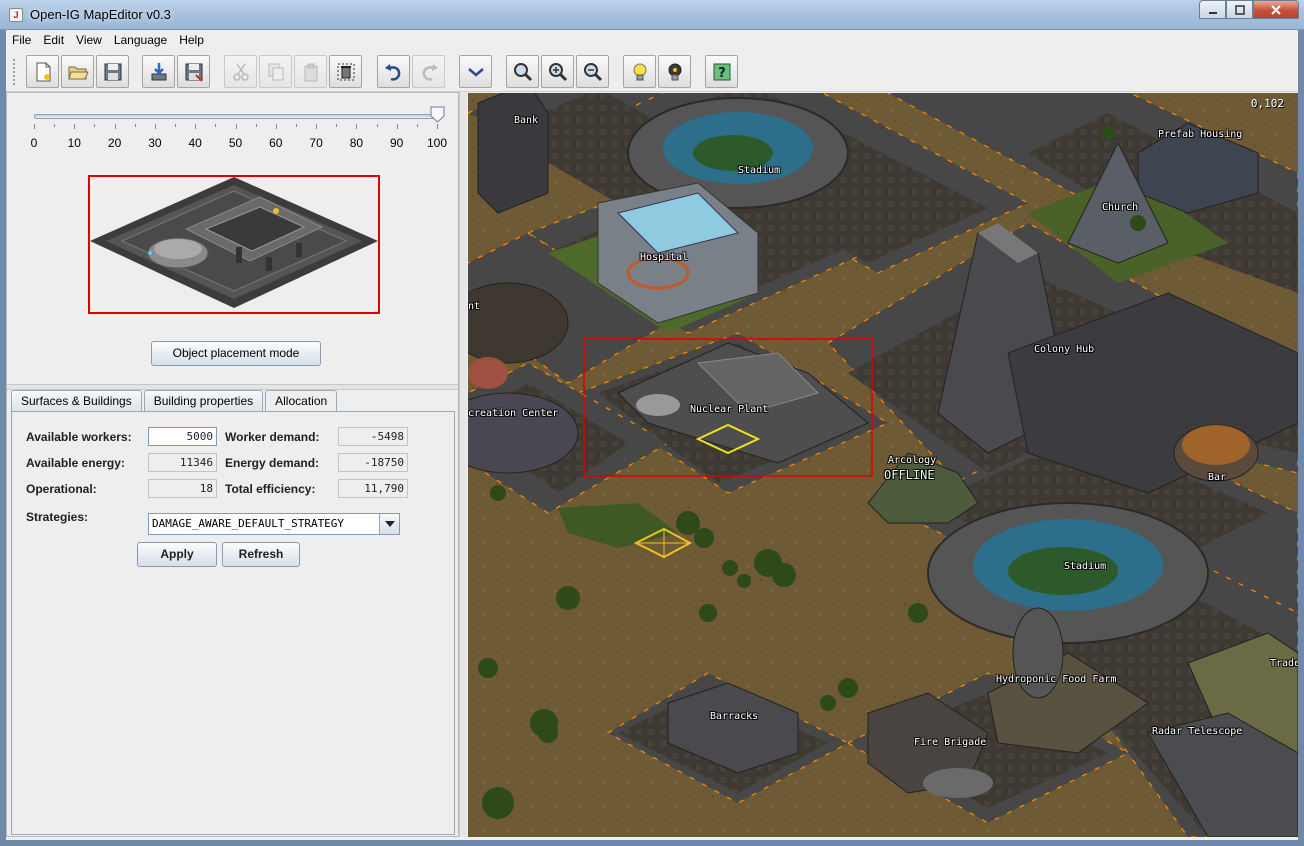 The width and height of the screenshot is (1304, 846). I want to click on redo-button, so click(428, 71).